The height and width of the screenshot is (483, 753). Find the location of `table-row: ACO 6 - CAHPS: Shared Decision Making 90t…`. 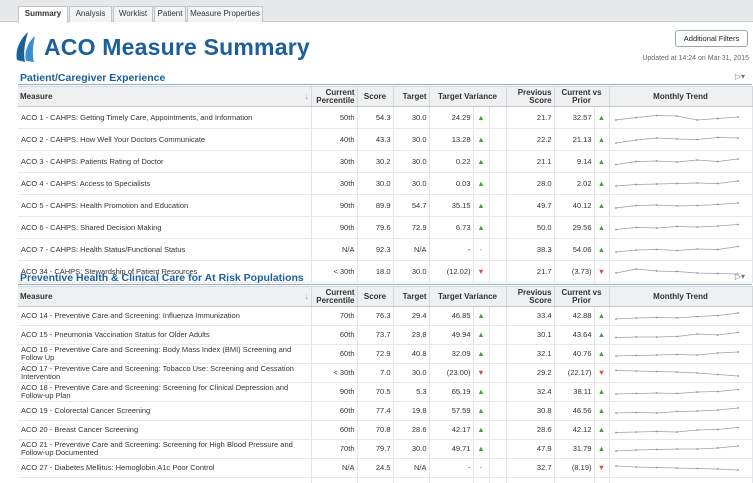

table-row: ACO 6 - CAHPS: Shared Decision Making 90t… is located at coordinates (385, 227).